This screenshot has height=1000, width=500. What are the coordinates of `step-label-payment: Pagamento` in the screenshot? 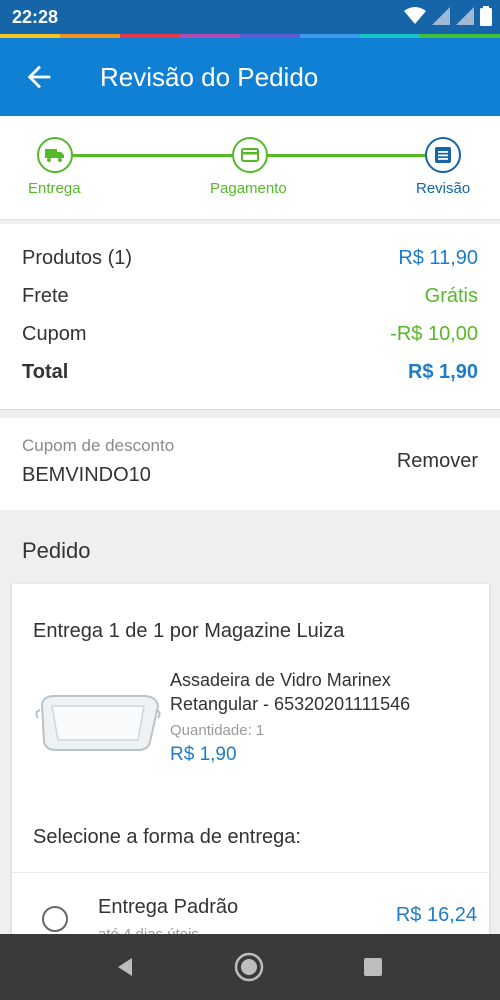 It's located at (248, 188).